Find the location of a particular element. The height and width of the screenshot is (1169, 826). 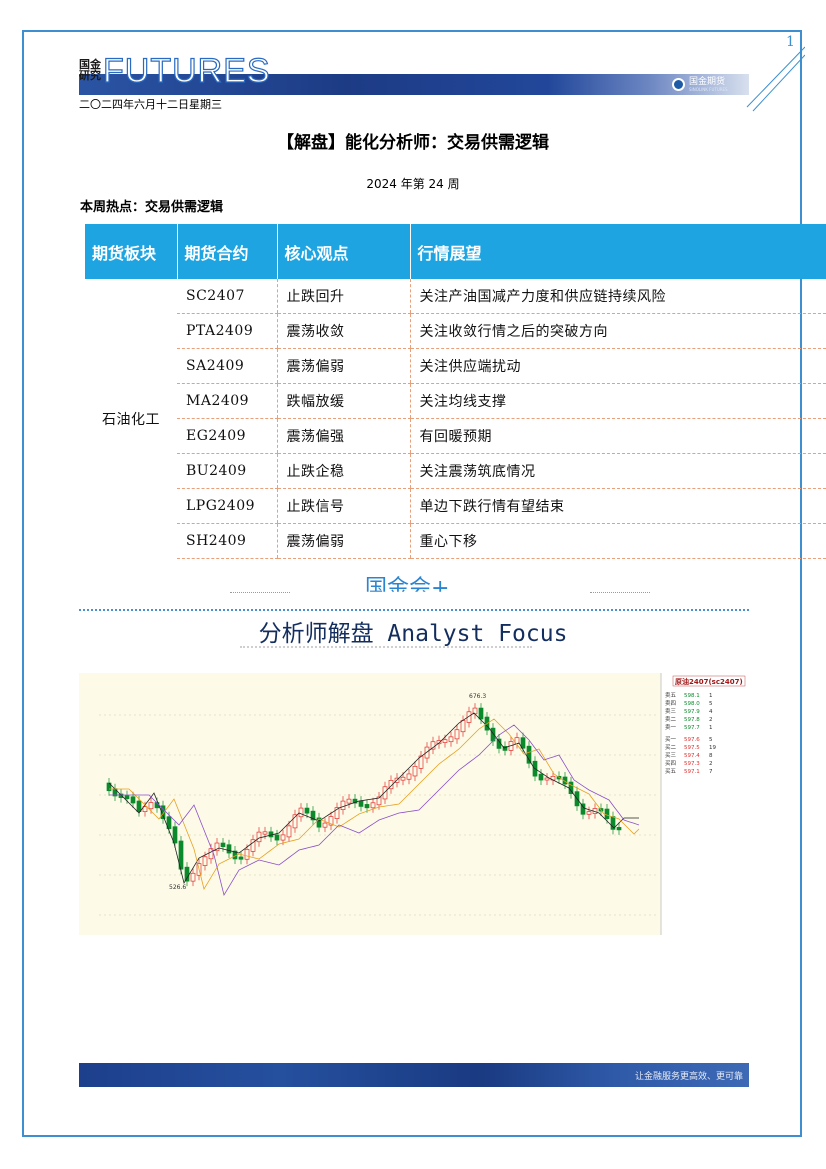

quote-cell: 597.3 is located at coordinates (692, 764).